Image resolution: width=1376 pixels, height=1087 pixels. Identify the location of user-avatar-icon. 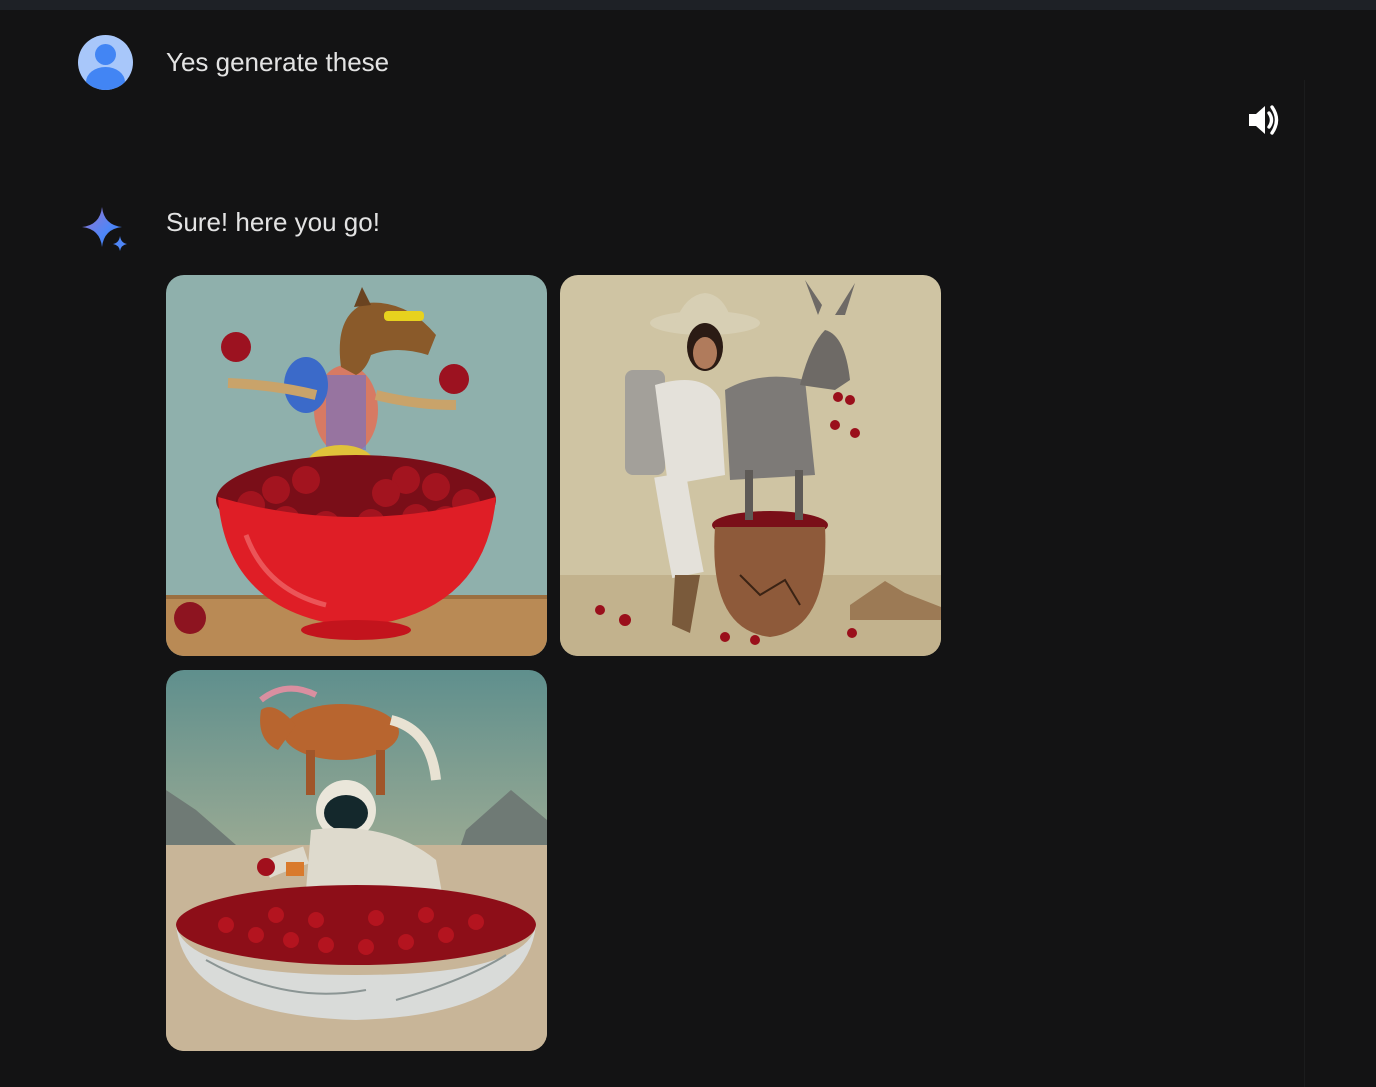
(105, 62).